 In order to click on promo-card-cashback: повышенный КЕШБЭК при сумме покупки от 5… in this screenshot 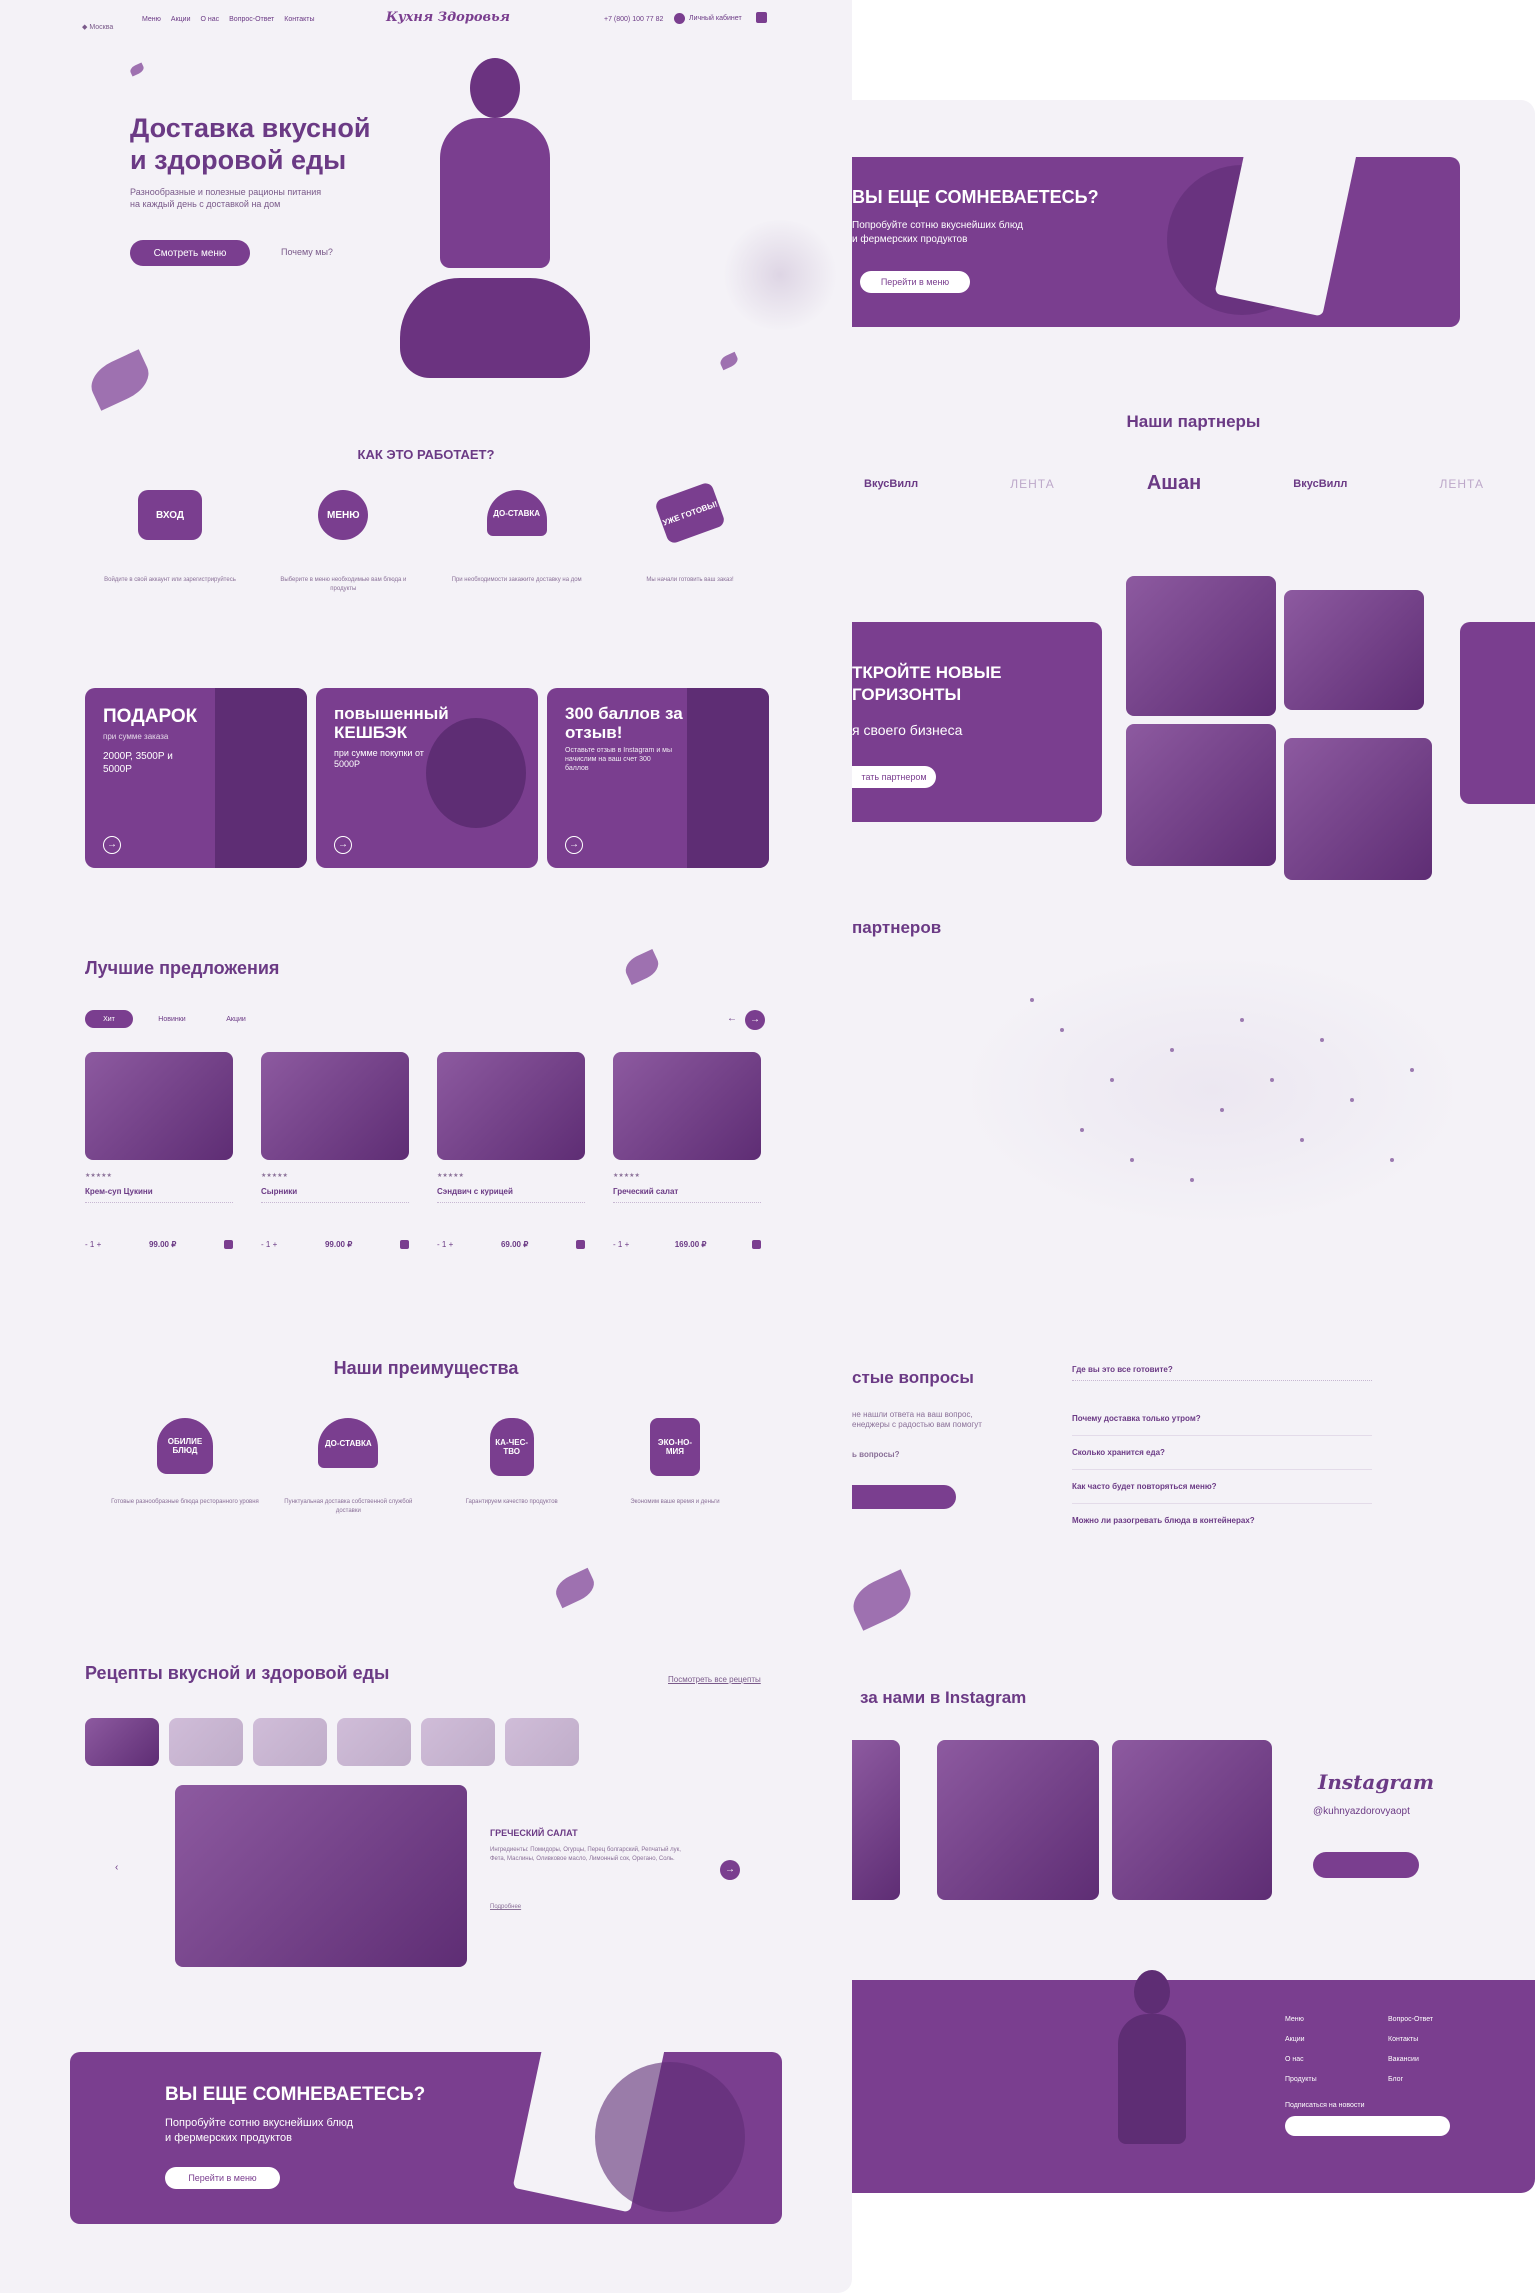, I will do `click(427, 778)`.